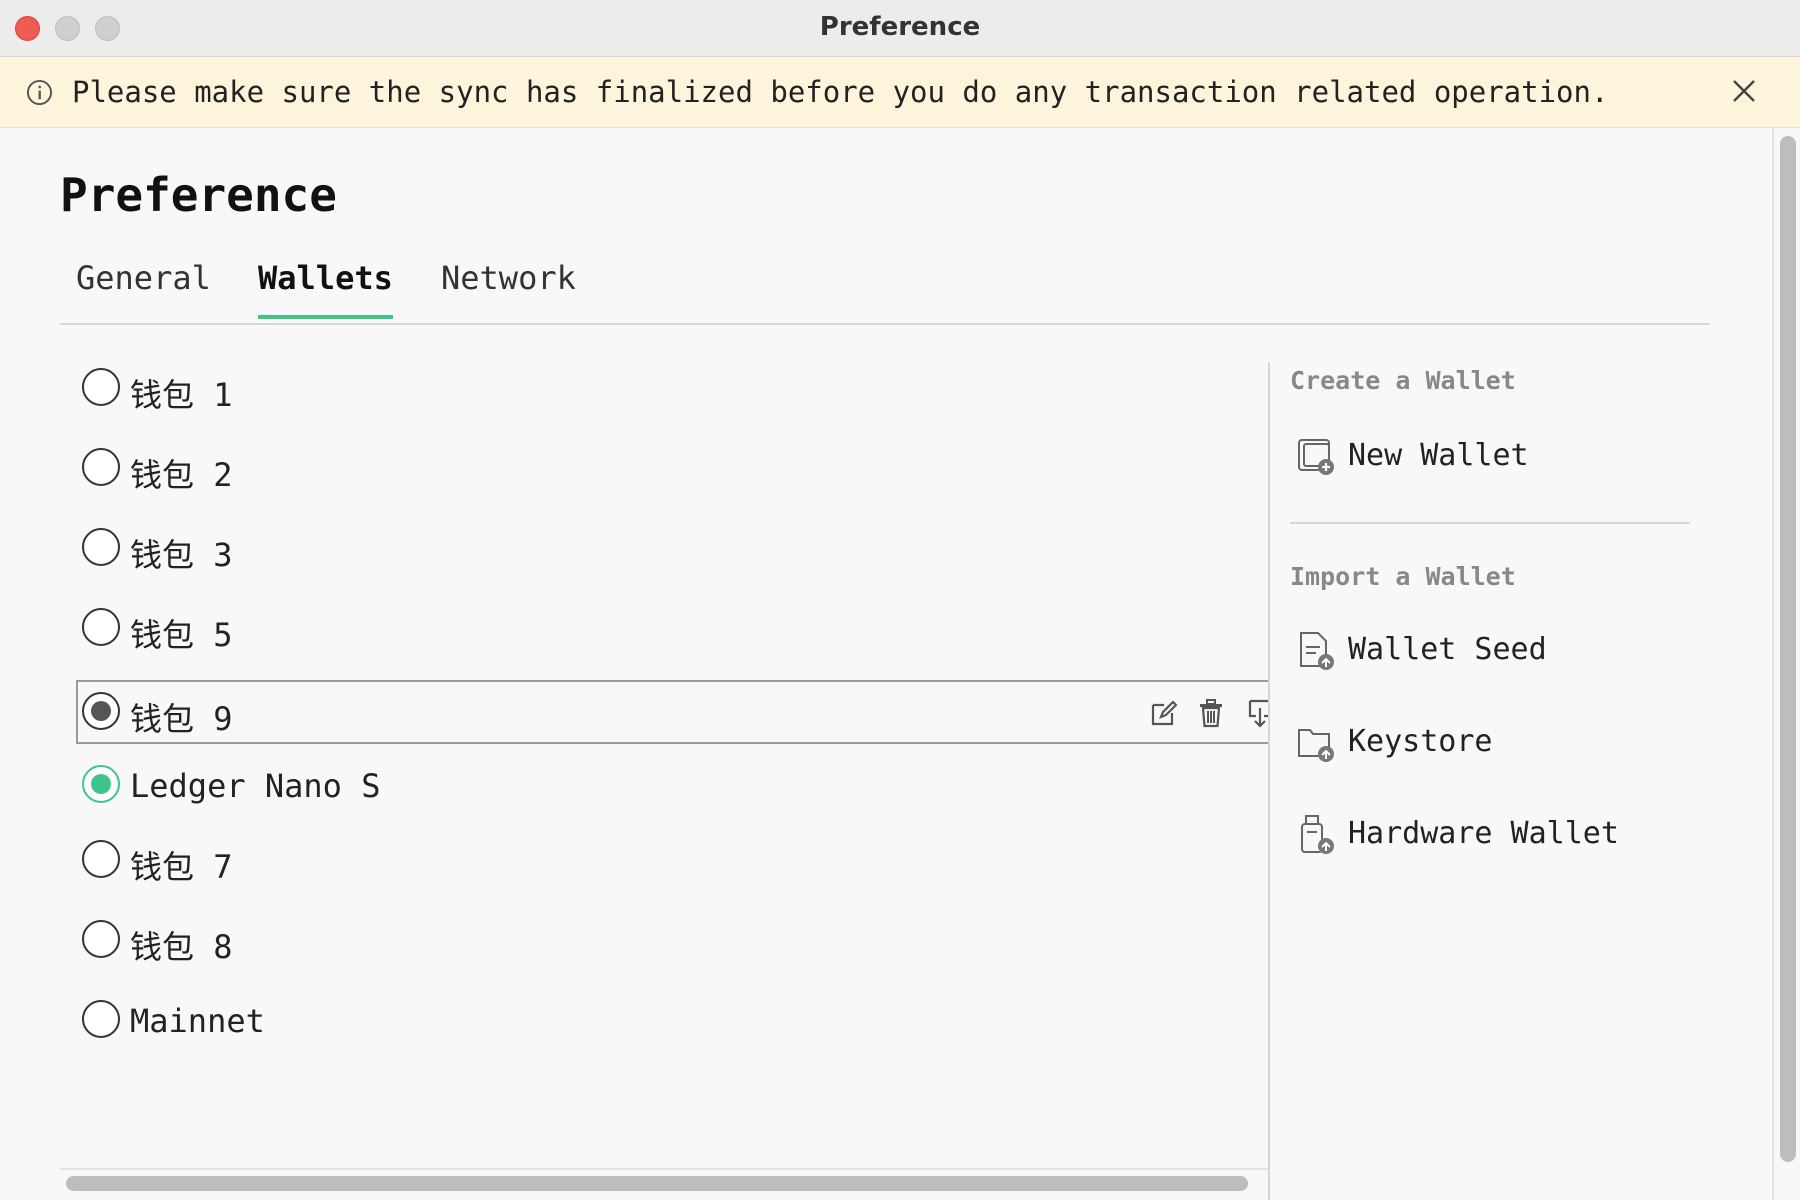  What do you see at coordinates (1163, 713) in the screenshot?
I see `edit-icon` at bounding box center [1163, 713].